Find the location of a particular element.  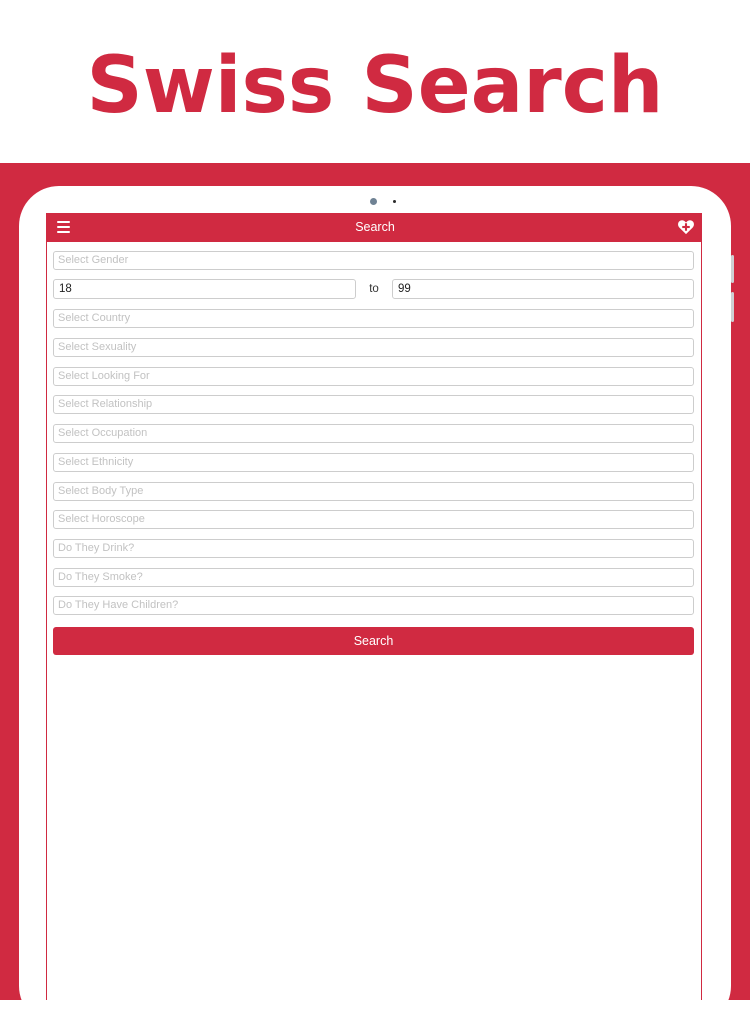

navbar-title: Search is located at coordinates (375, 227).